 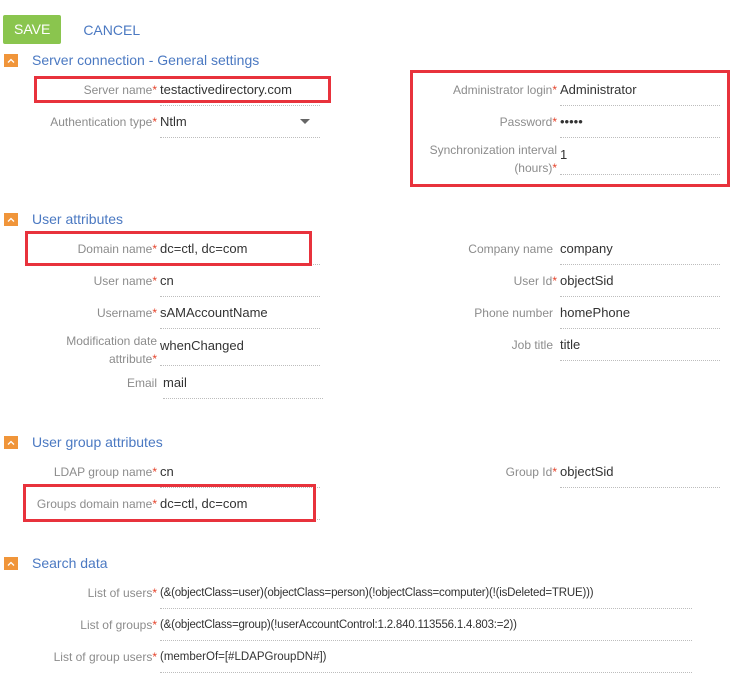 I want to click on field-job-title: Job title title, so click(x=560, y=348).